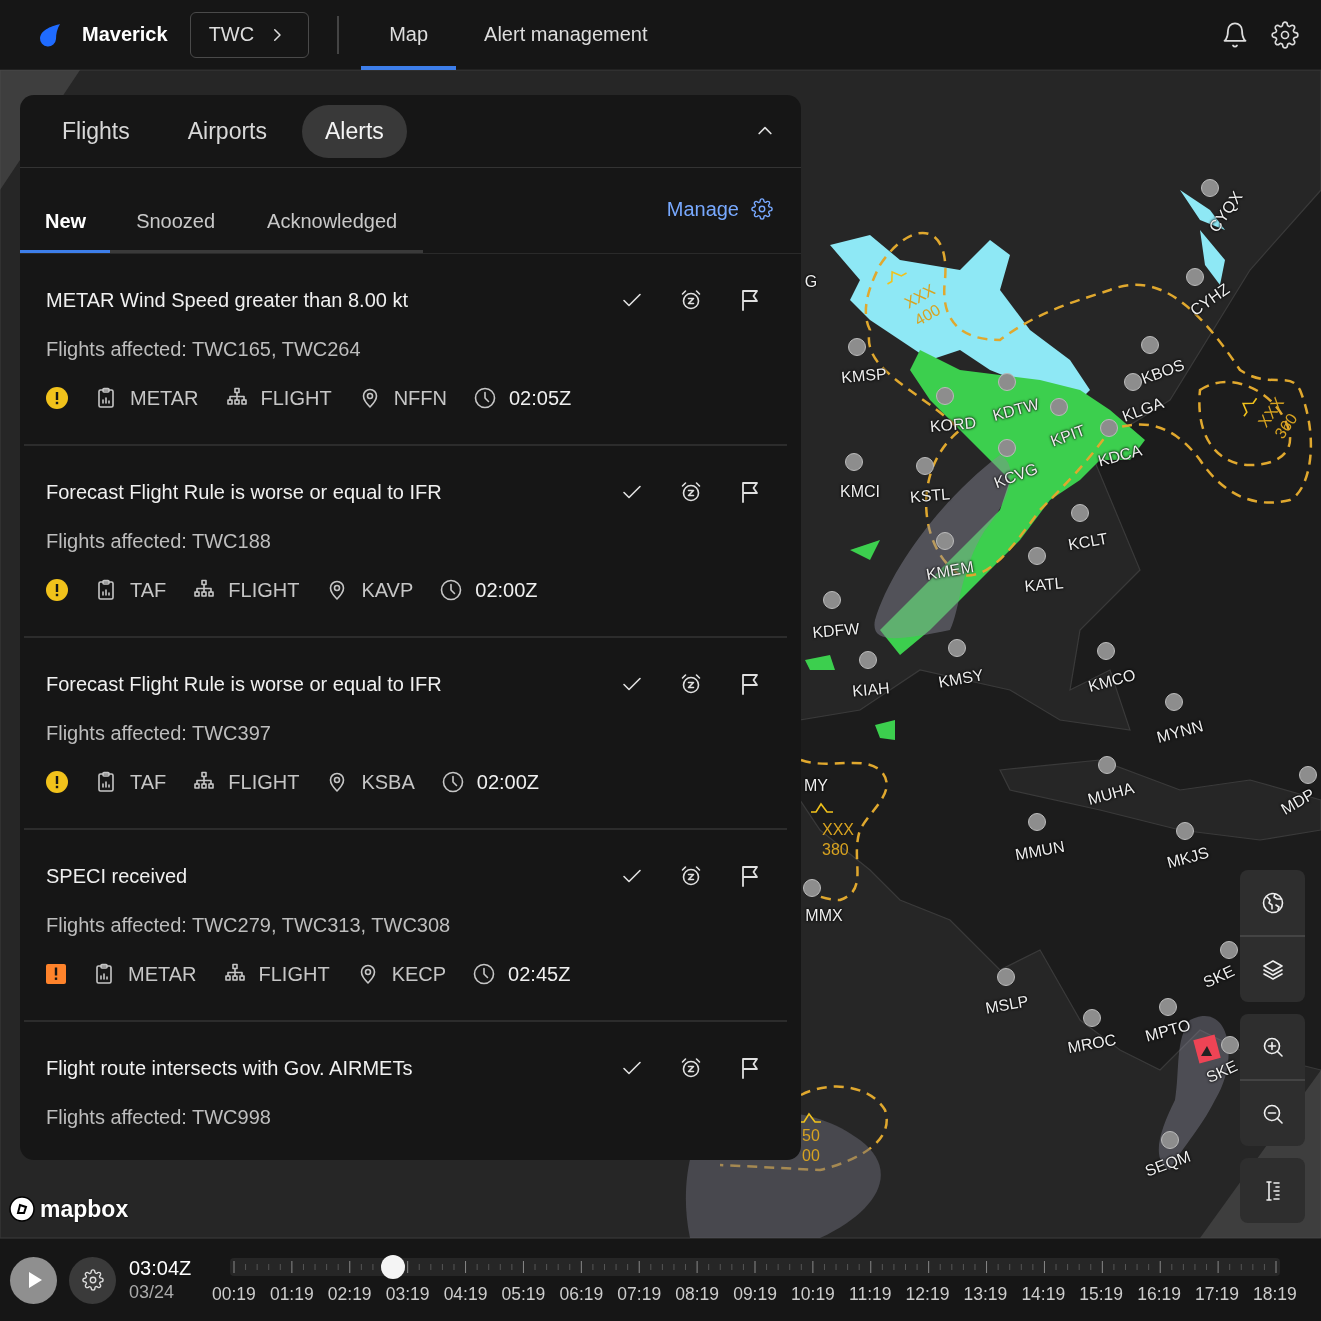 The image size is (1321, 1321). Describe the element at coordinates (1111, 794) in the screenshot. I see `airport-label: MUHA` at that location.